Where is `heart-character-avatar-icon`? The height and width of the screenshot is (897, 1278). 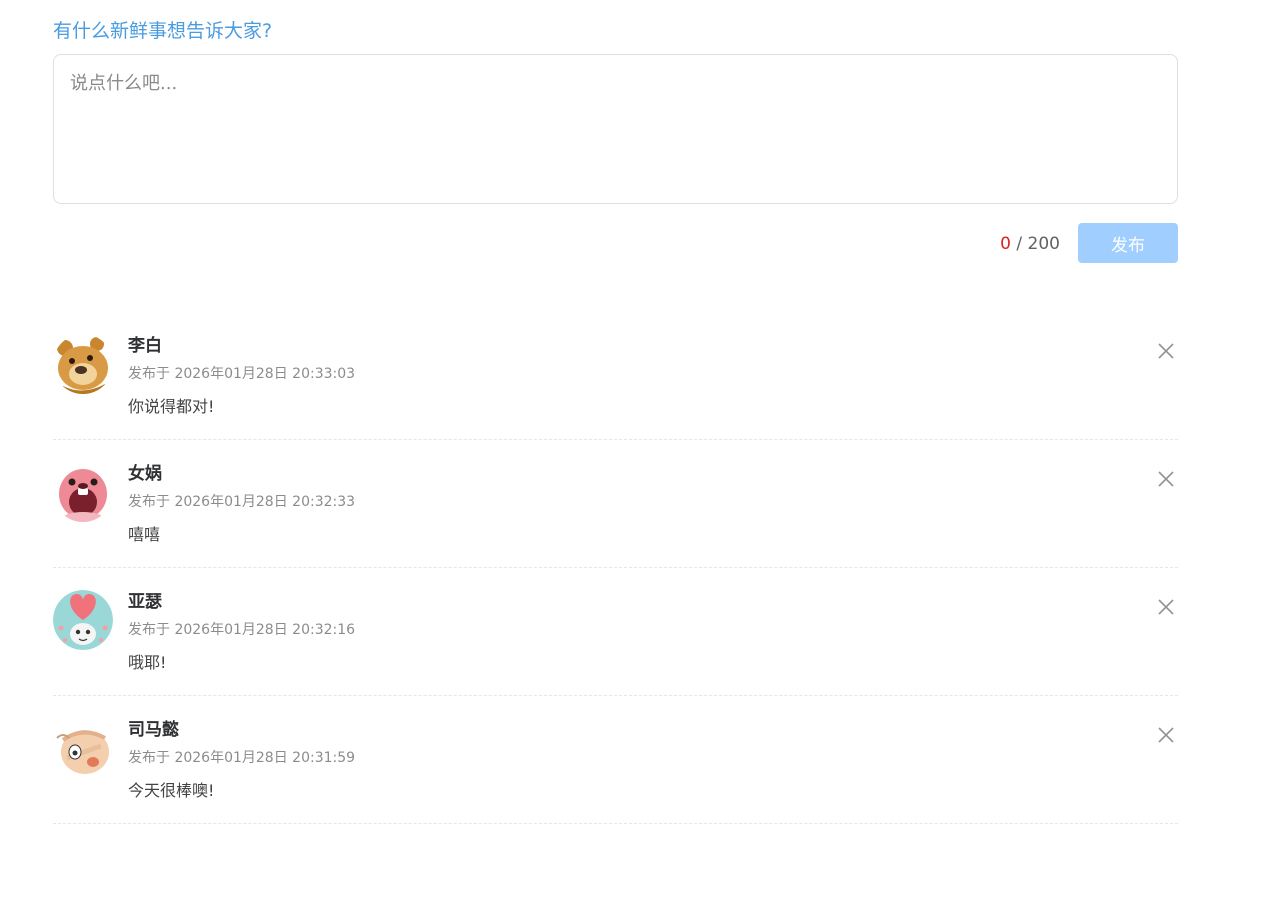 heart-character-avatar-icon is located at coordinates (83, 620).